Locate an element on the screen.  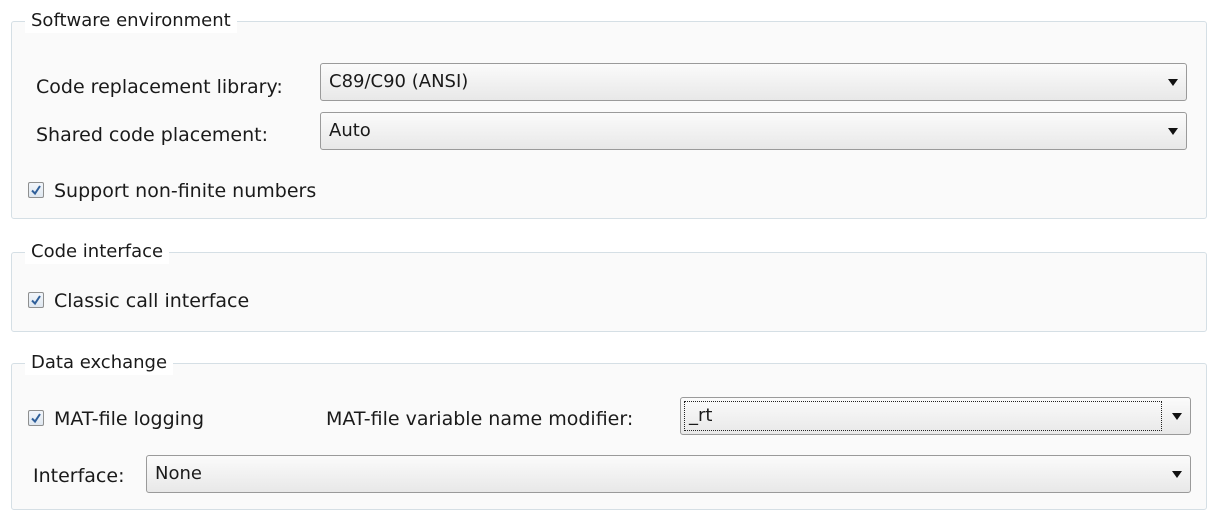
code-replacement-library-label: Code replacement library: is located at coordinates (159, 87).